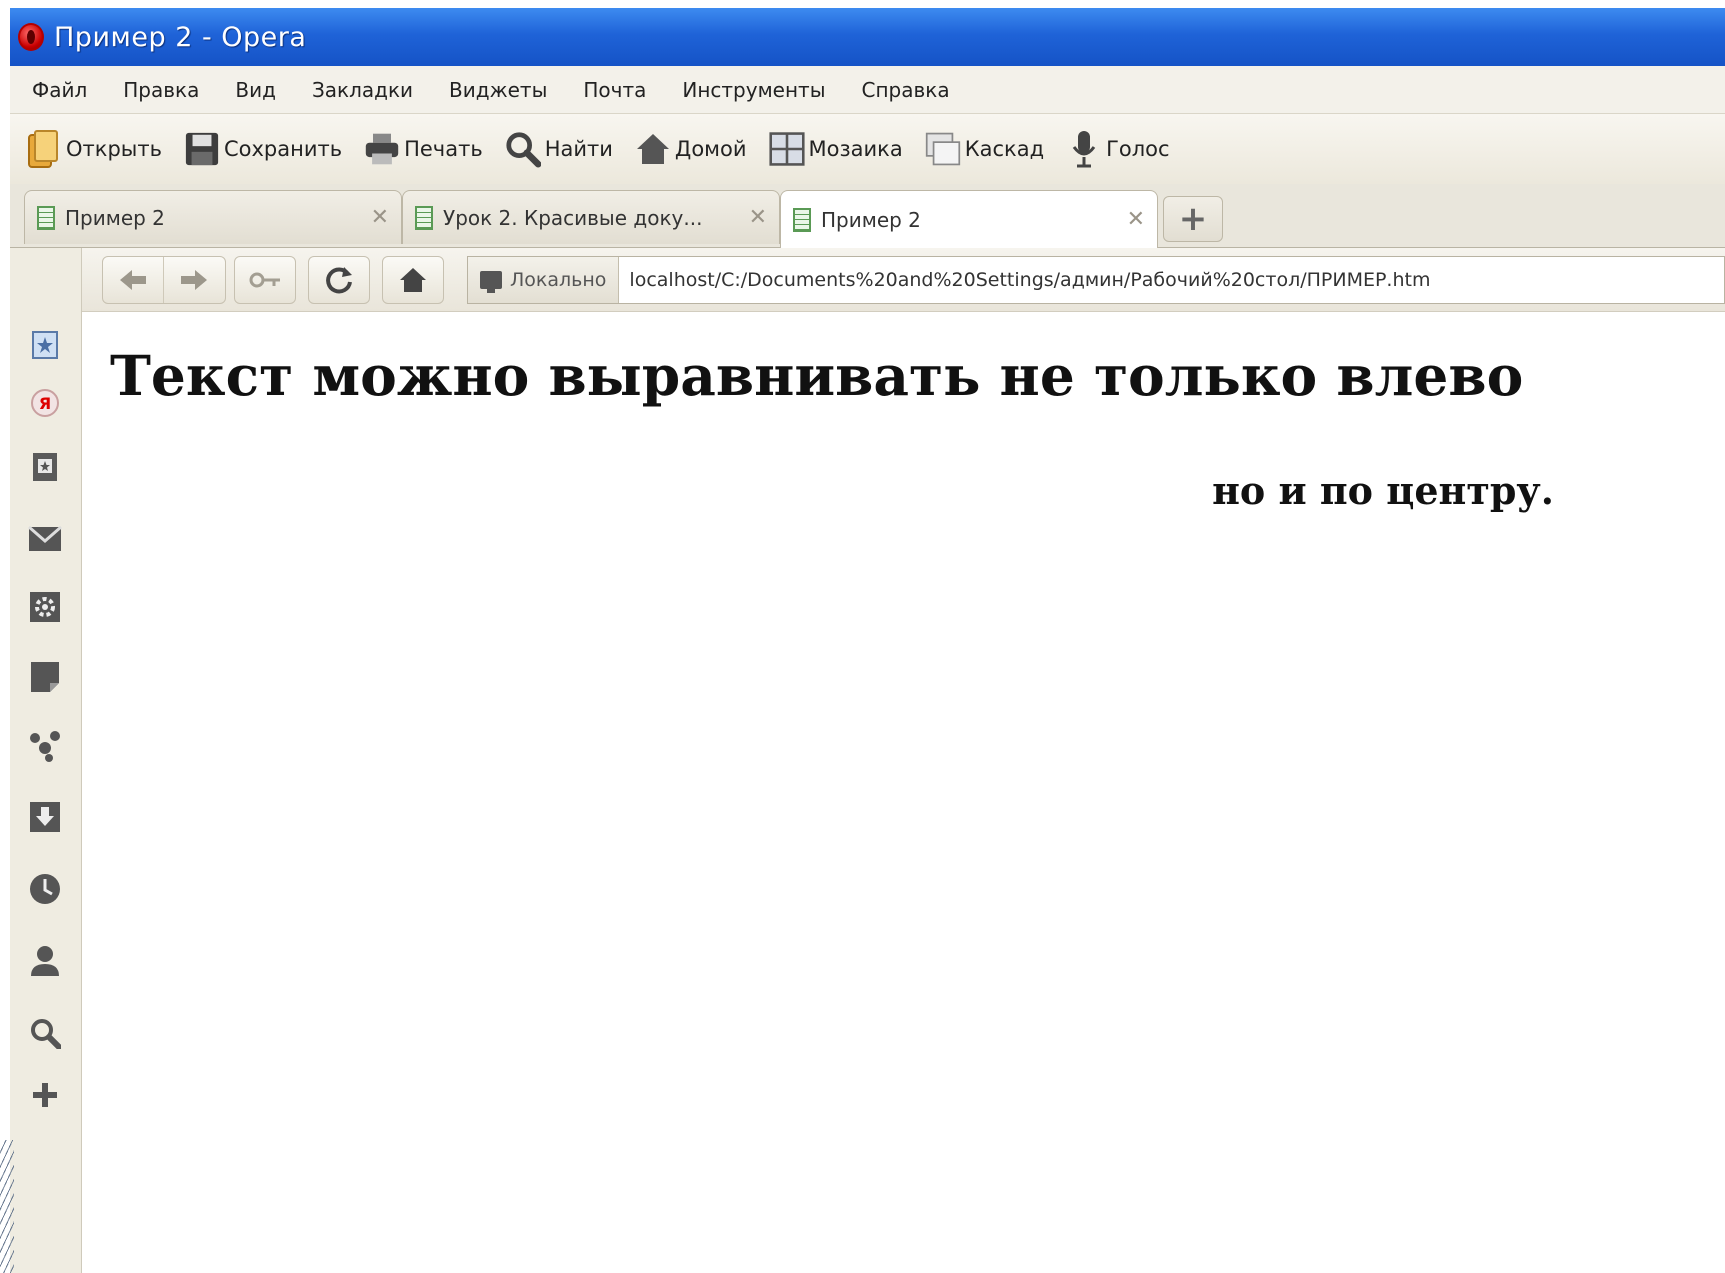 The height and width of the screenshot is (1273, 1725). I want to click on printer-icon, so click(382, 149).